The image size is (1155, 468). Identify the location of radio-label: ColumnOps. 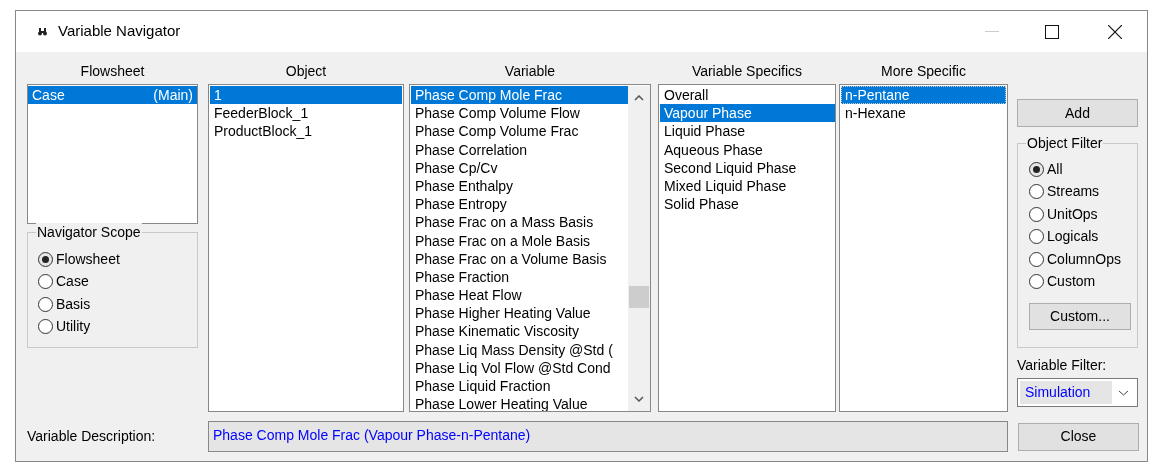
(1084, 259).